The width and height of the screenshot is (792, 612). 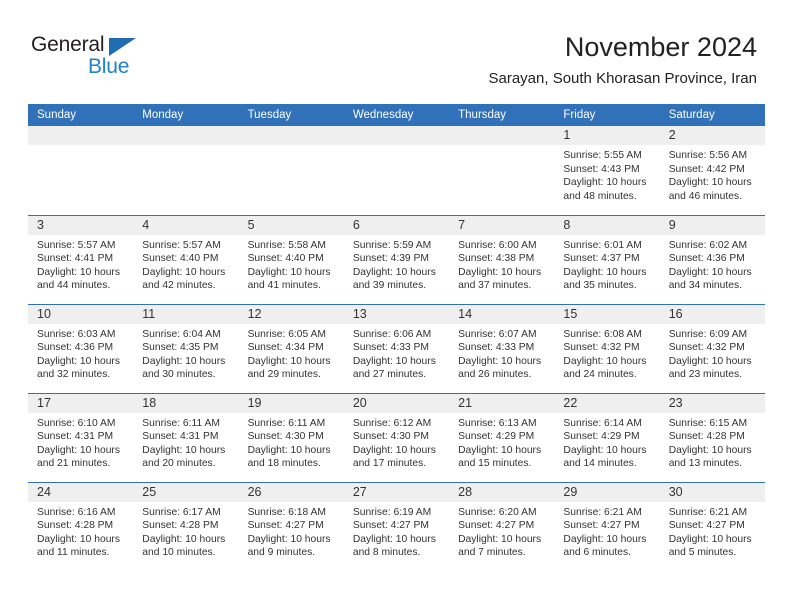 I want to click on day-number: 3, so click(x=81, y=225).